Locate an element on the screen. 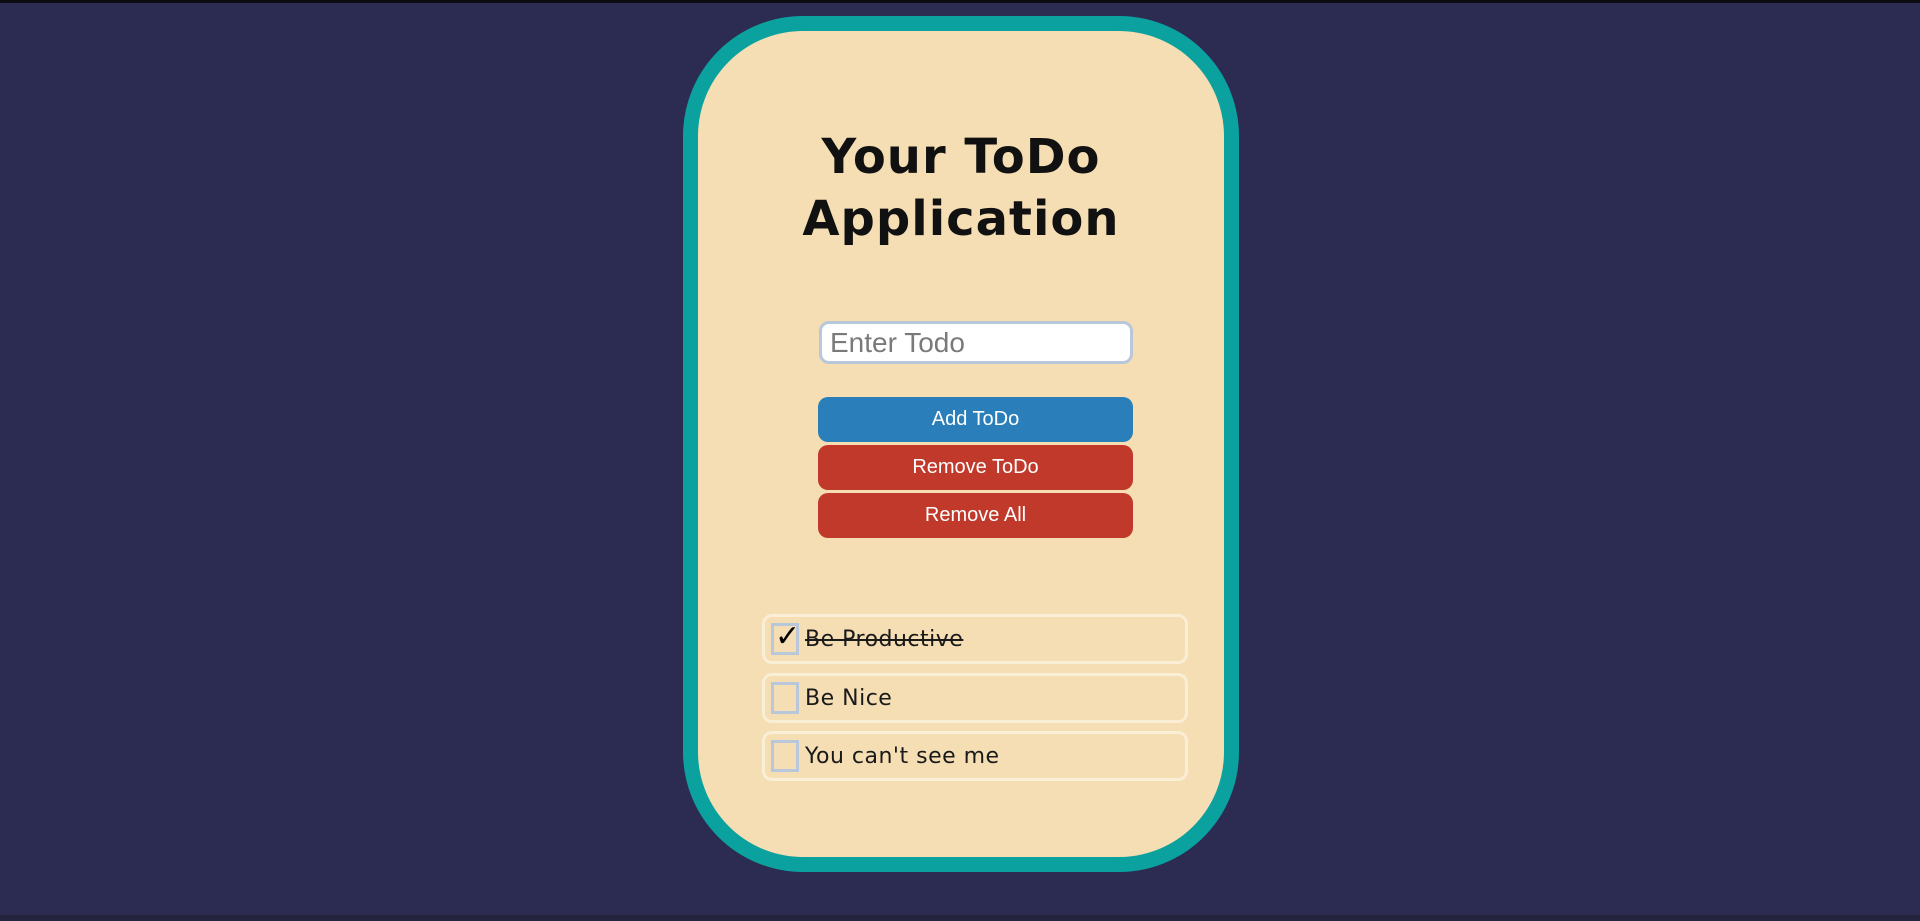 The height and width of the screenshot is (921, 1920). remove-todo-button: Remove ToDo is located at coordinates (975, 467).